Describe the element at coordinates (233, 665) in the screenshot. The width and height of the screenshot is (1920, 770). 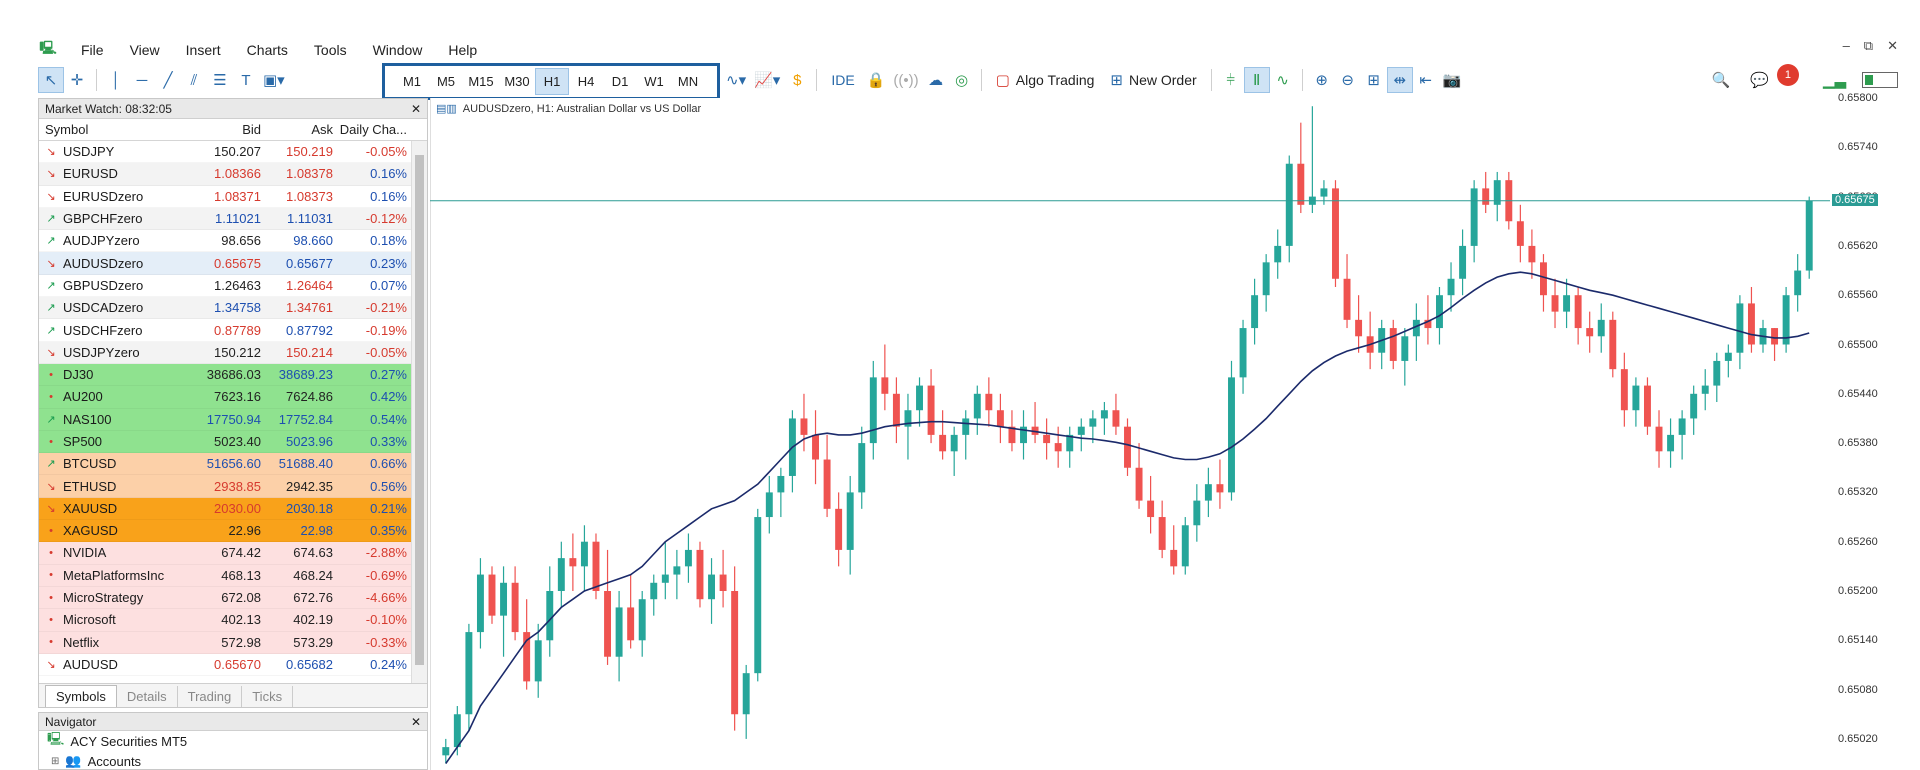
I see `market-watch-row: ↘ AUDUSD 0.65670 0.65682 0.24%` at that location.